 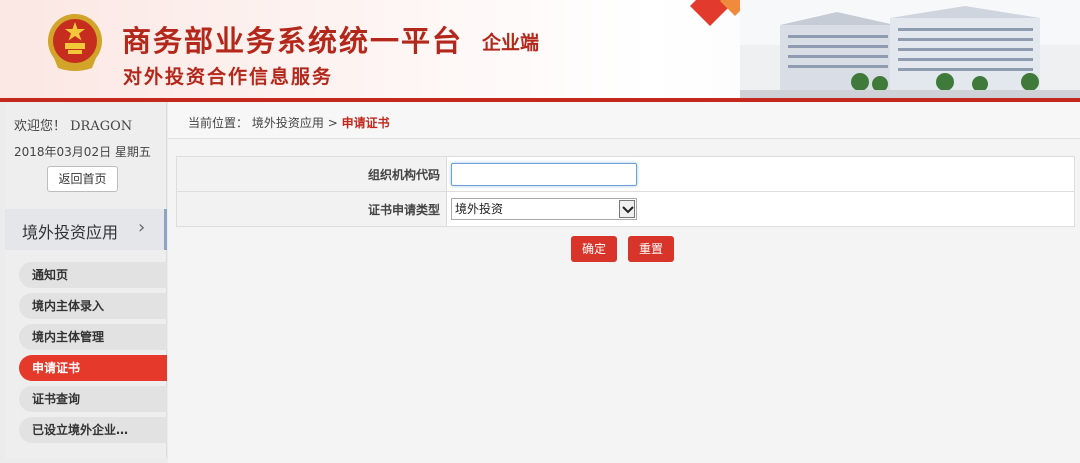 What do you see at coordinates (142, 227) in the screenshot?
I see `chevron-right-icon: ›` at bounding box center [142, 227].